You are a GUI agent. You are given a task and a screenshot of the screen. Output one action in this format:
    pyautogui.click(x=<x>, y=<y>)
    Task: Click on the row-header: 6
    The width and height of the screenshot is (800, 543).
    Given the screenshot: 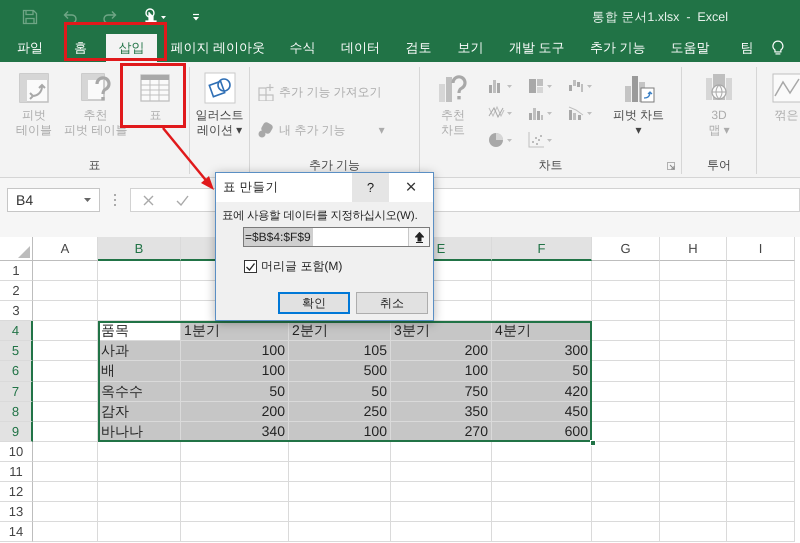 What is the action you would take?
    pyautogui.click(x=16, y=371)
    